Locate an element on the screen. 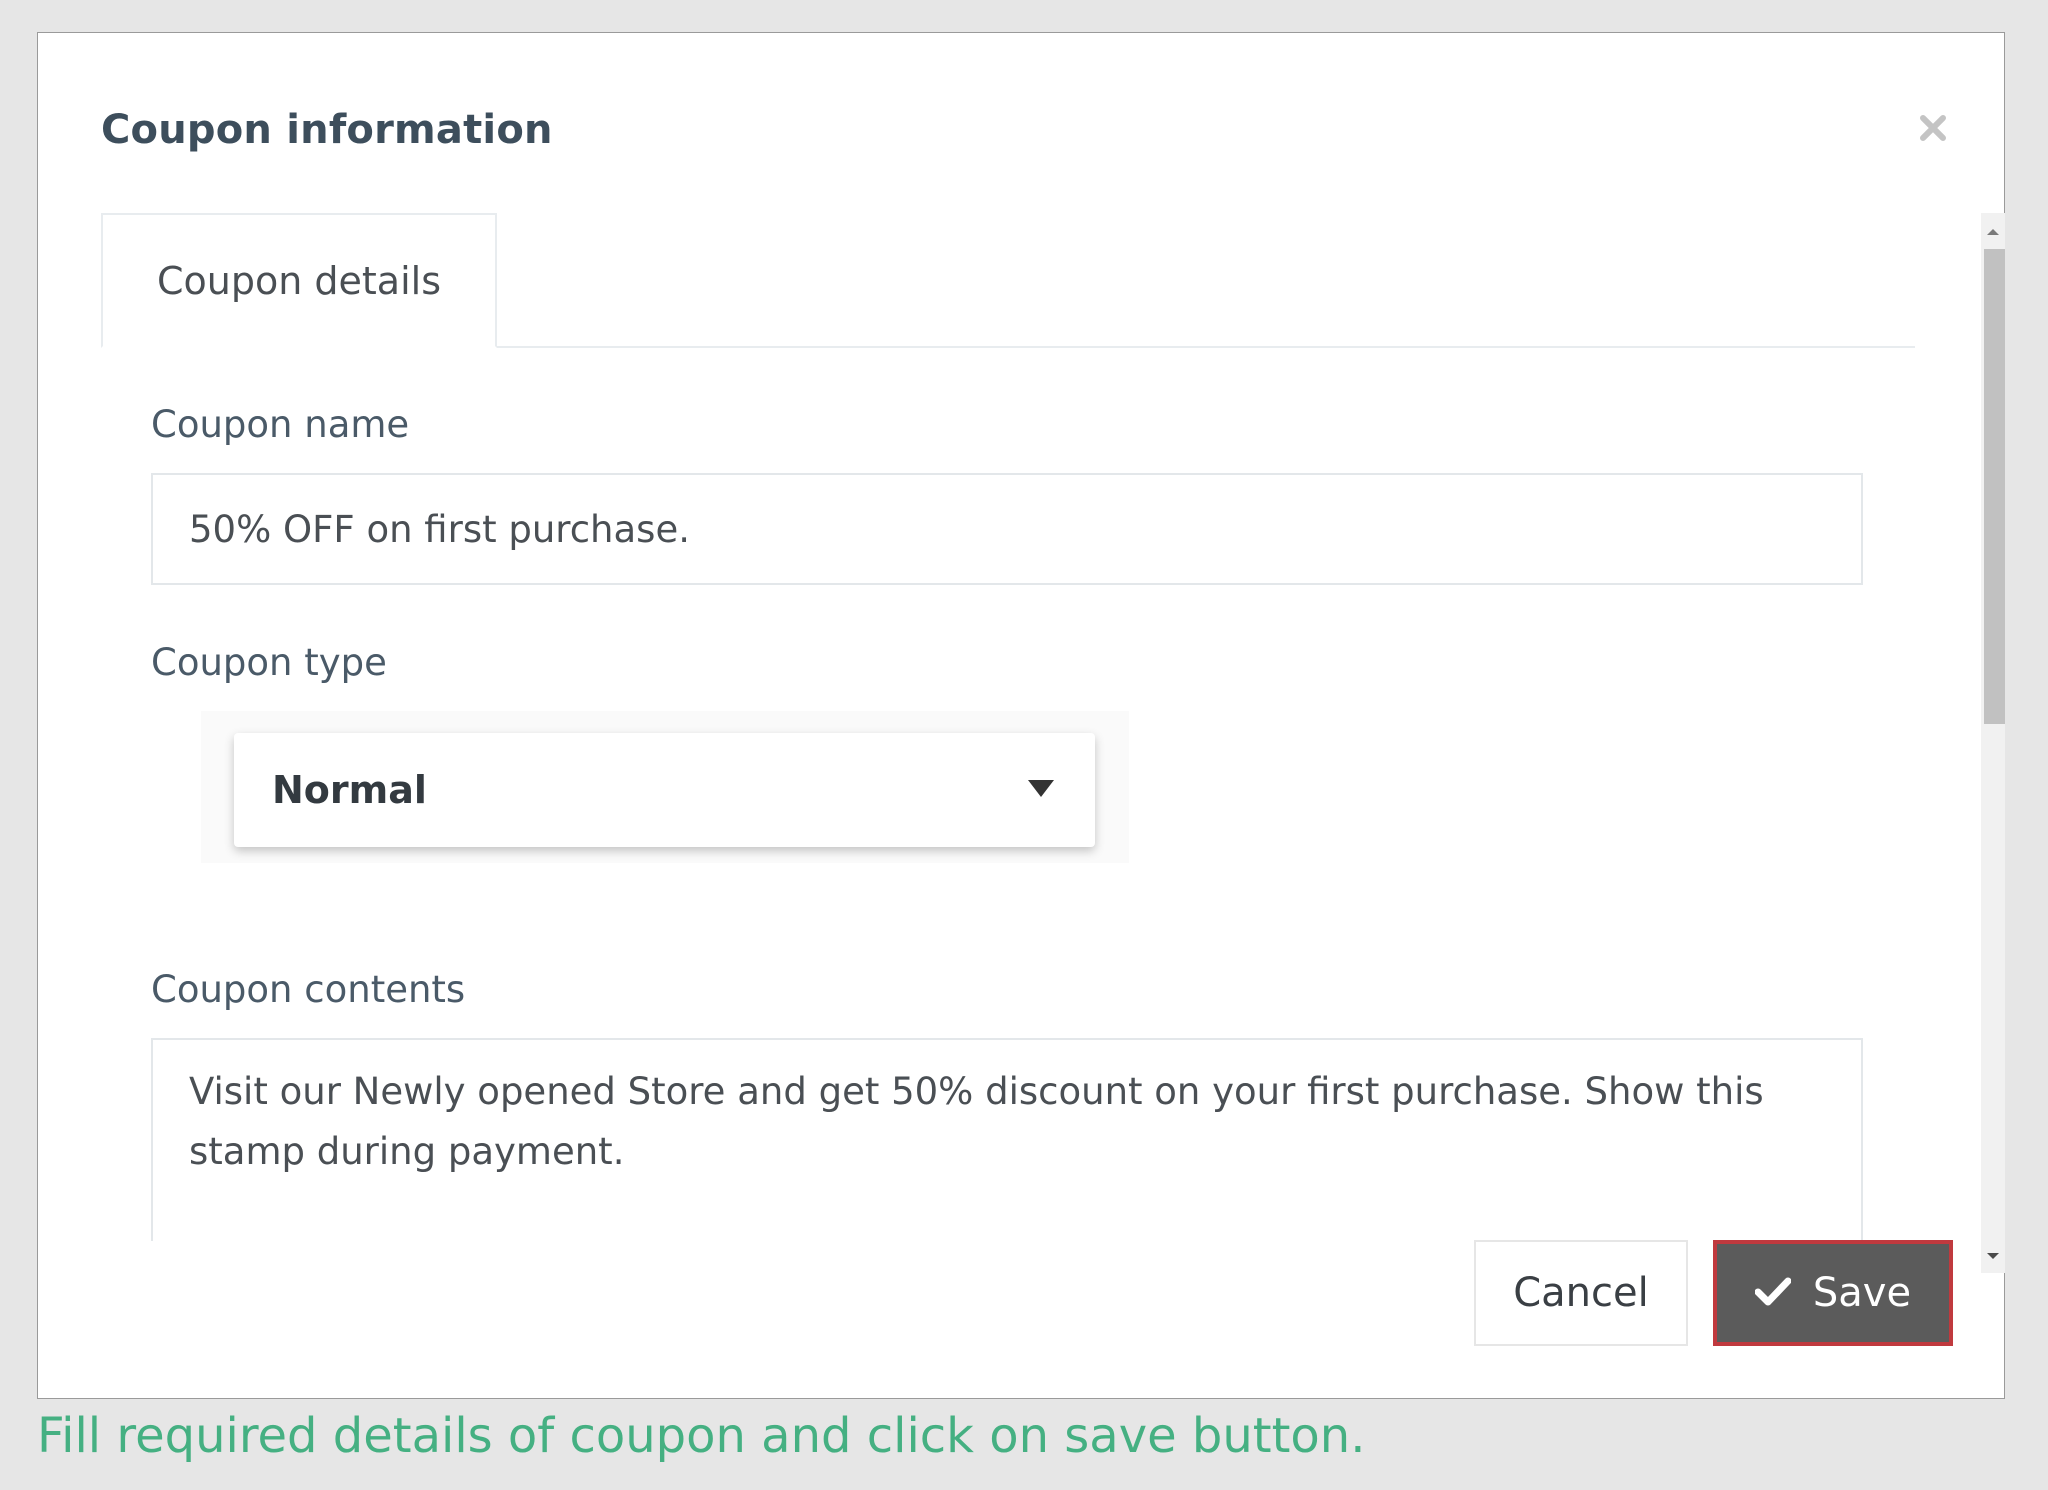 The image size is (2048, 1490). close-button is located at coordinates (1933, 130).